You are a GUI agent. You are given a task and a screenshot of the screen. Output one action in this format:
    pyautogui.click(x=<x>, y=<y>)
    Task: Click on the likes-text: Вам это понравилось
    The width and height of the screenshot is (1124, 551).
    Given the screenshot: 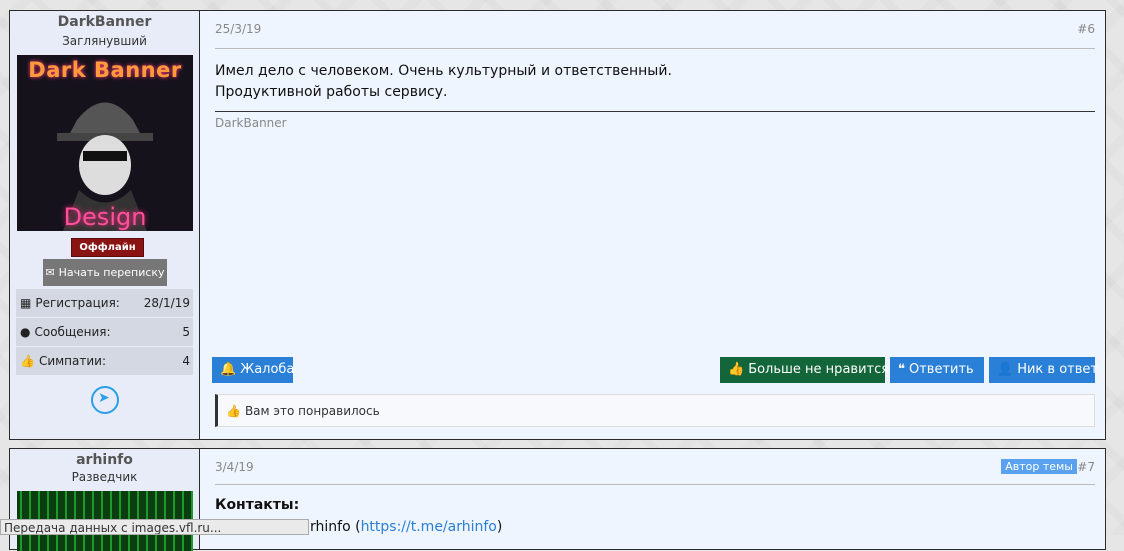 What is the action you would take?
    pyautogui.click(x=312, y=411)
    